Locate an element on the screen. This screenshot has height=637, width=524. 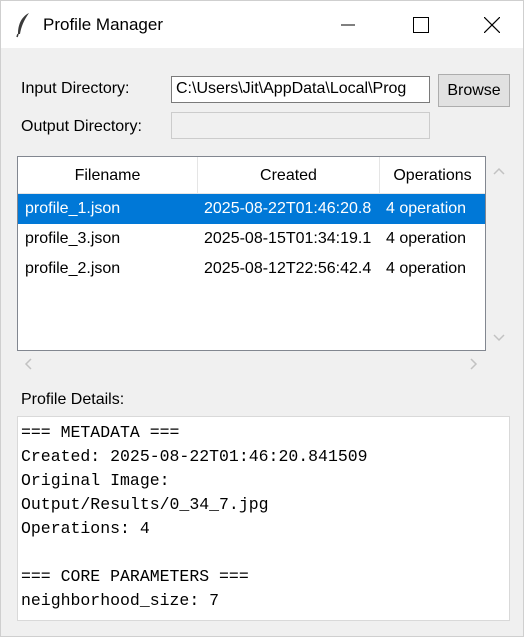
minimize-icon is located at coordinates (348, 24).